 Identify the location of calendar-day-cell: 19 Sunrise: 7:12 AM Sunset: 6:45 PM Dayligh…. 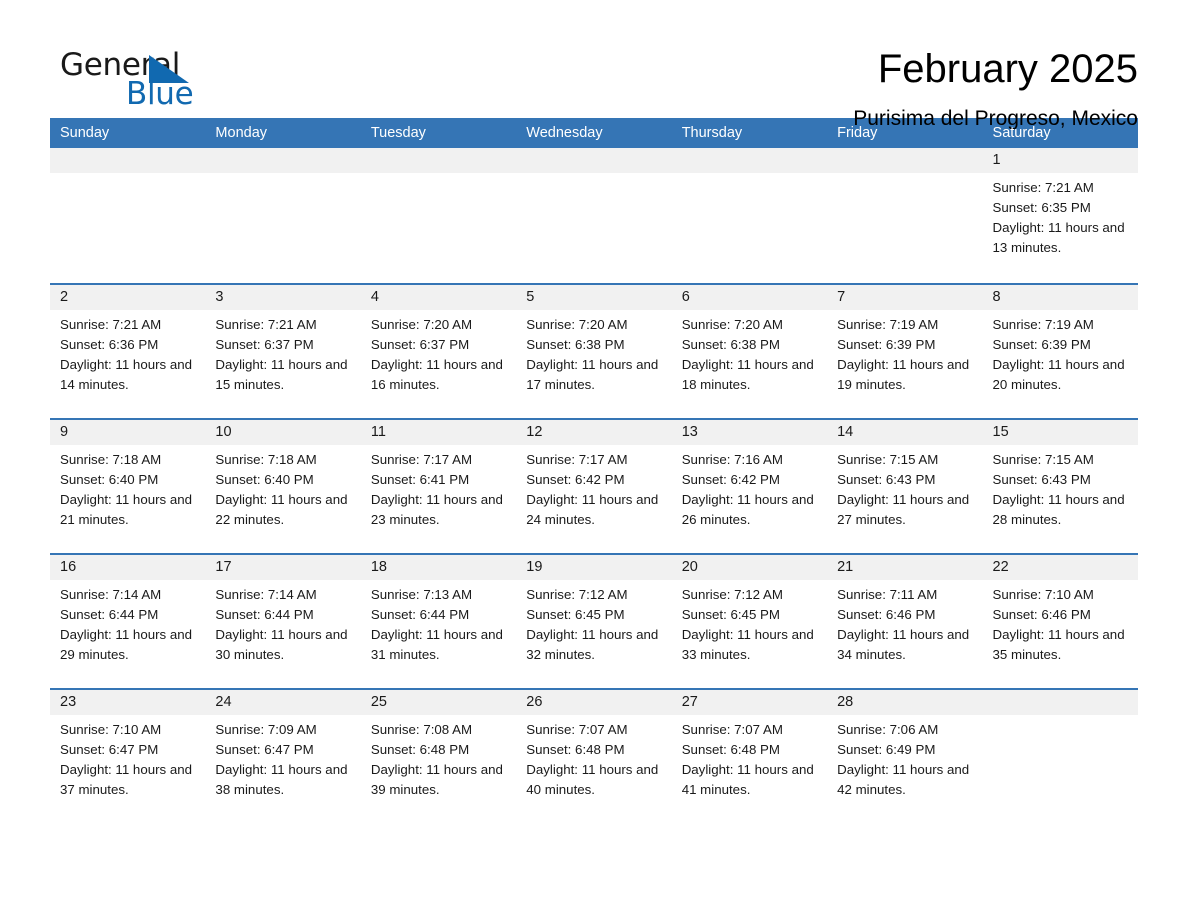
(594, 621).